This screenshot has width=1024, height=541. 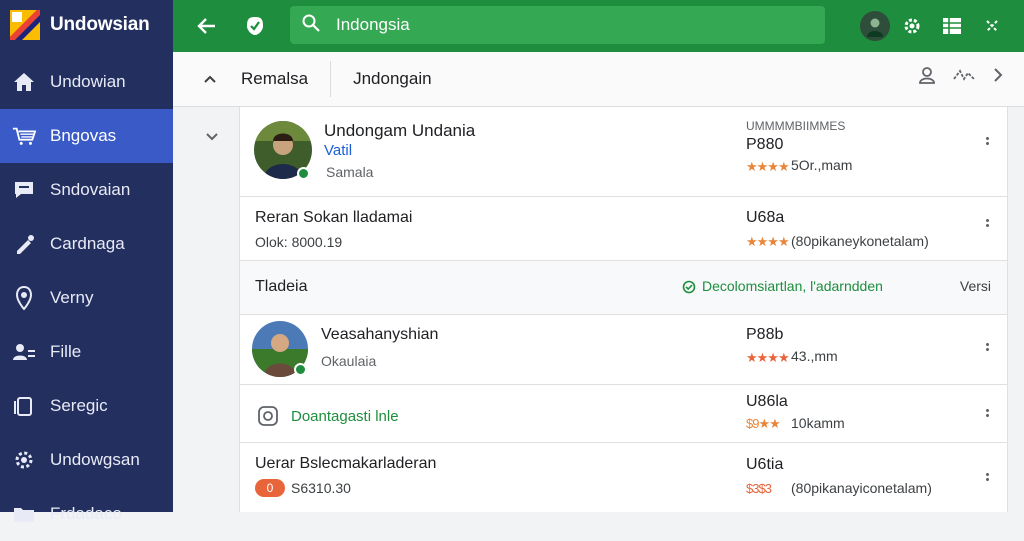 I want to click on item-subtitle: Okaulaia, so click(x=349, y=361).